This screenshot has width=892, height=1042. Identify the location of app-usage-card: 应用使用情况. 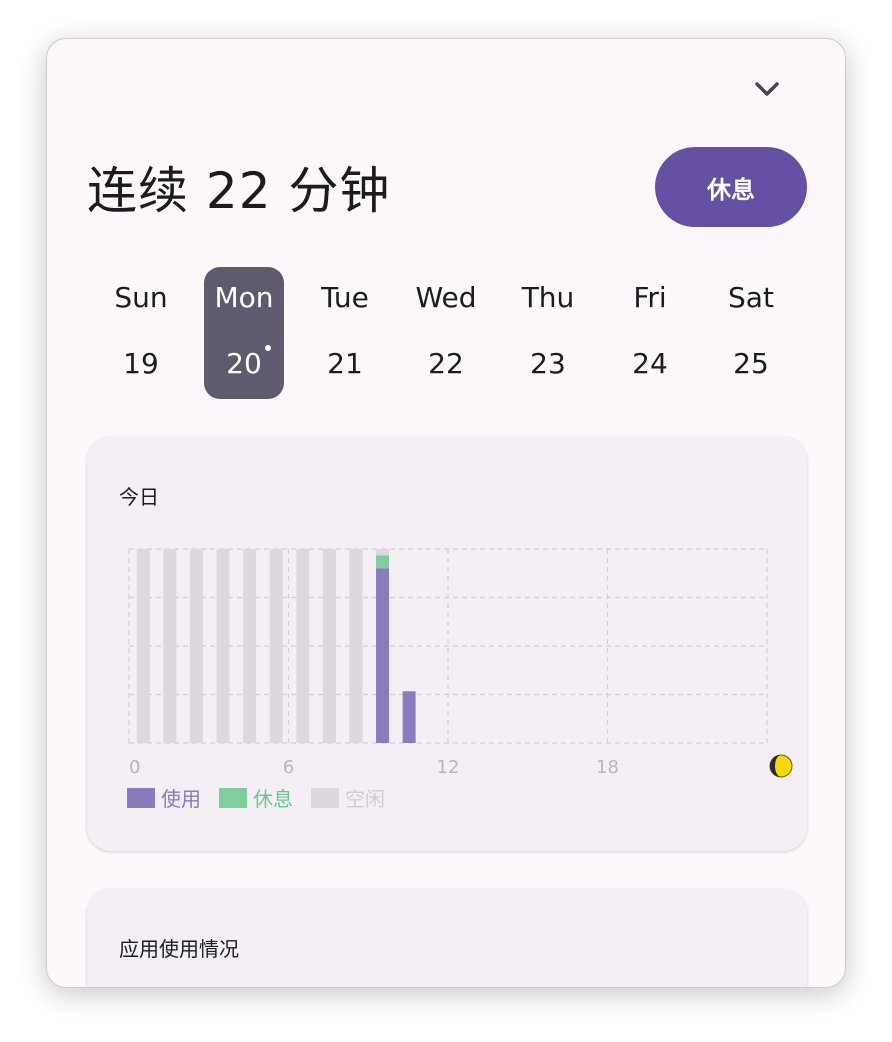
(447, 938).